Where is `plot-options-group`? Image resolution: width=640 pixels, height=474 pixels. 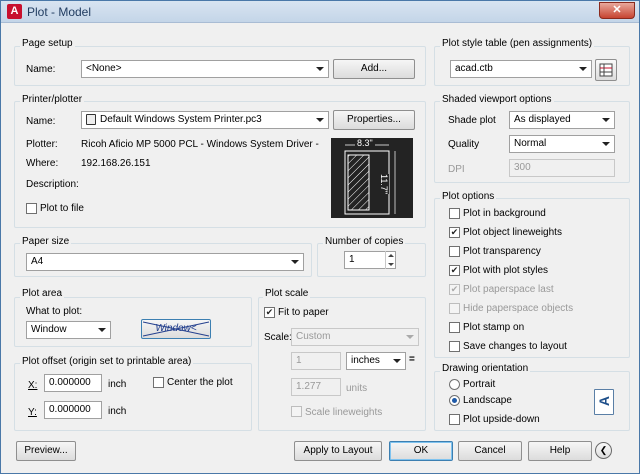 plot-options-group is located at coordinates (532, 278).